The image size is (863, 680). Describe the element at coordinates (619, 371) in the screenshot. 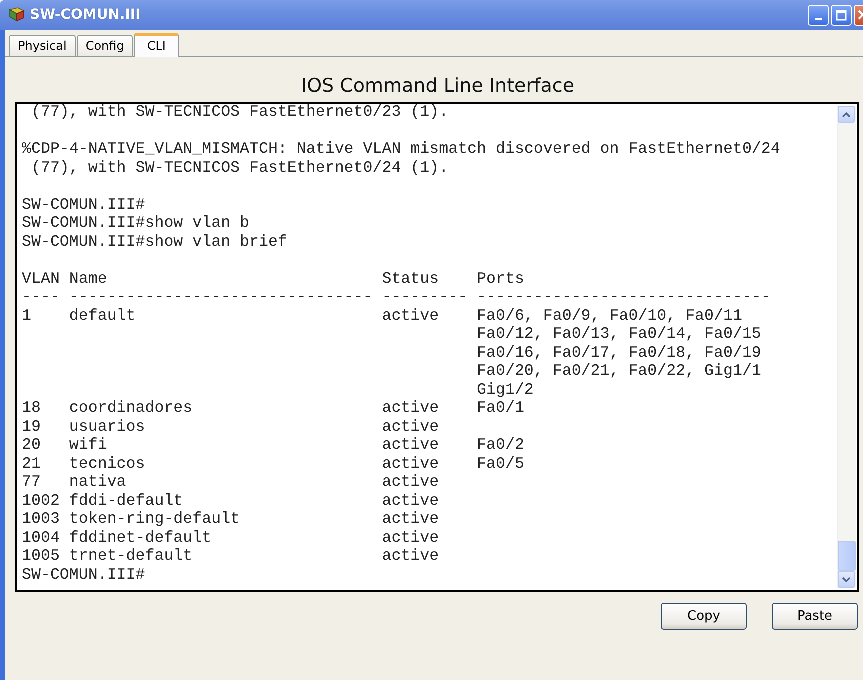

I see `terminal-line: Fa0/20, Fa0/21, Fa0/22, Gig1/1` at that location.